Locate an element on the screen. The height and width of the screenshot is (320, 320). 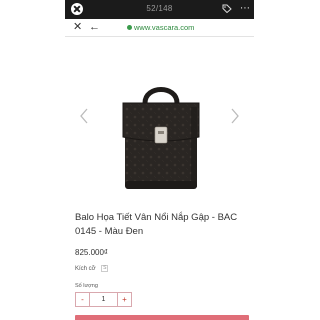
browser-url-bar: ✕ ← www.vascara.com is located at coordinates (159, 28).